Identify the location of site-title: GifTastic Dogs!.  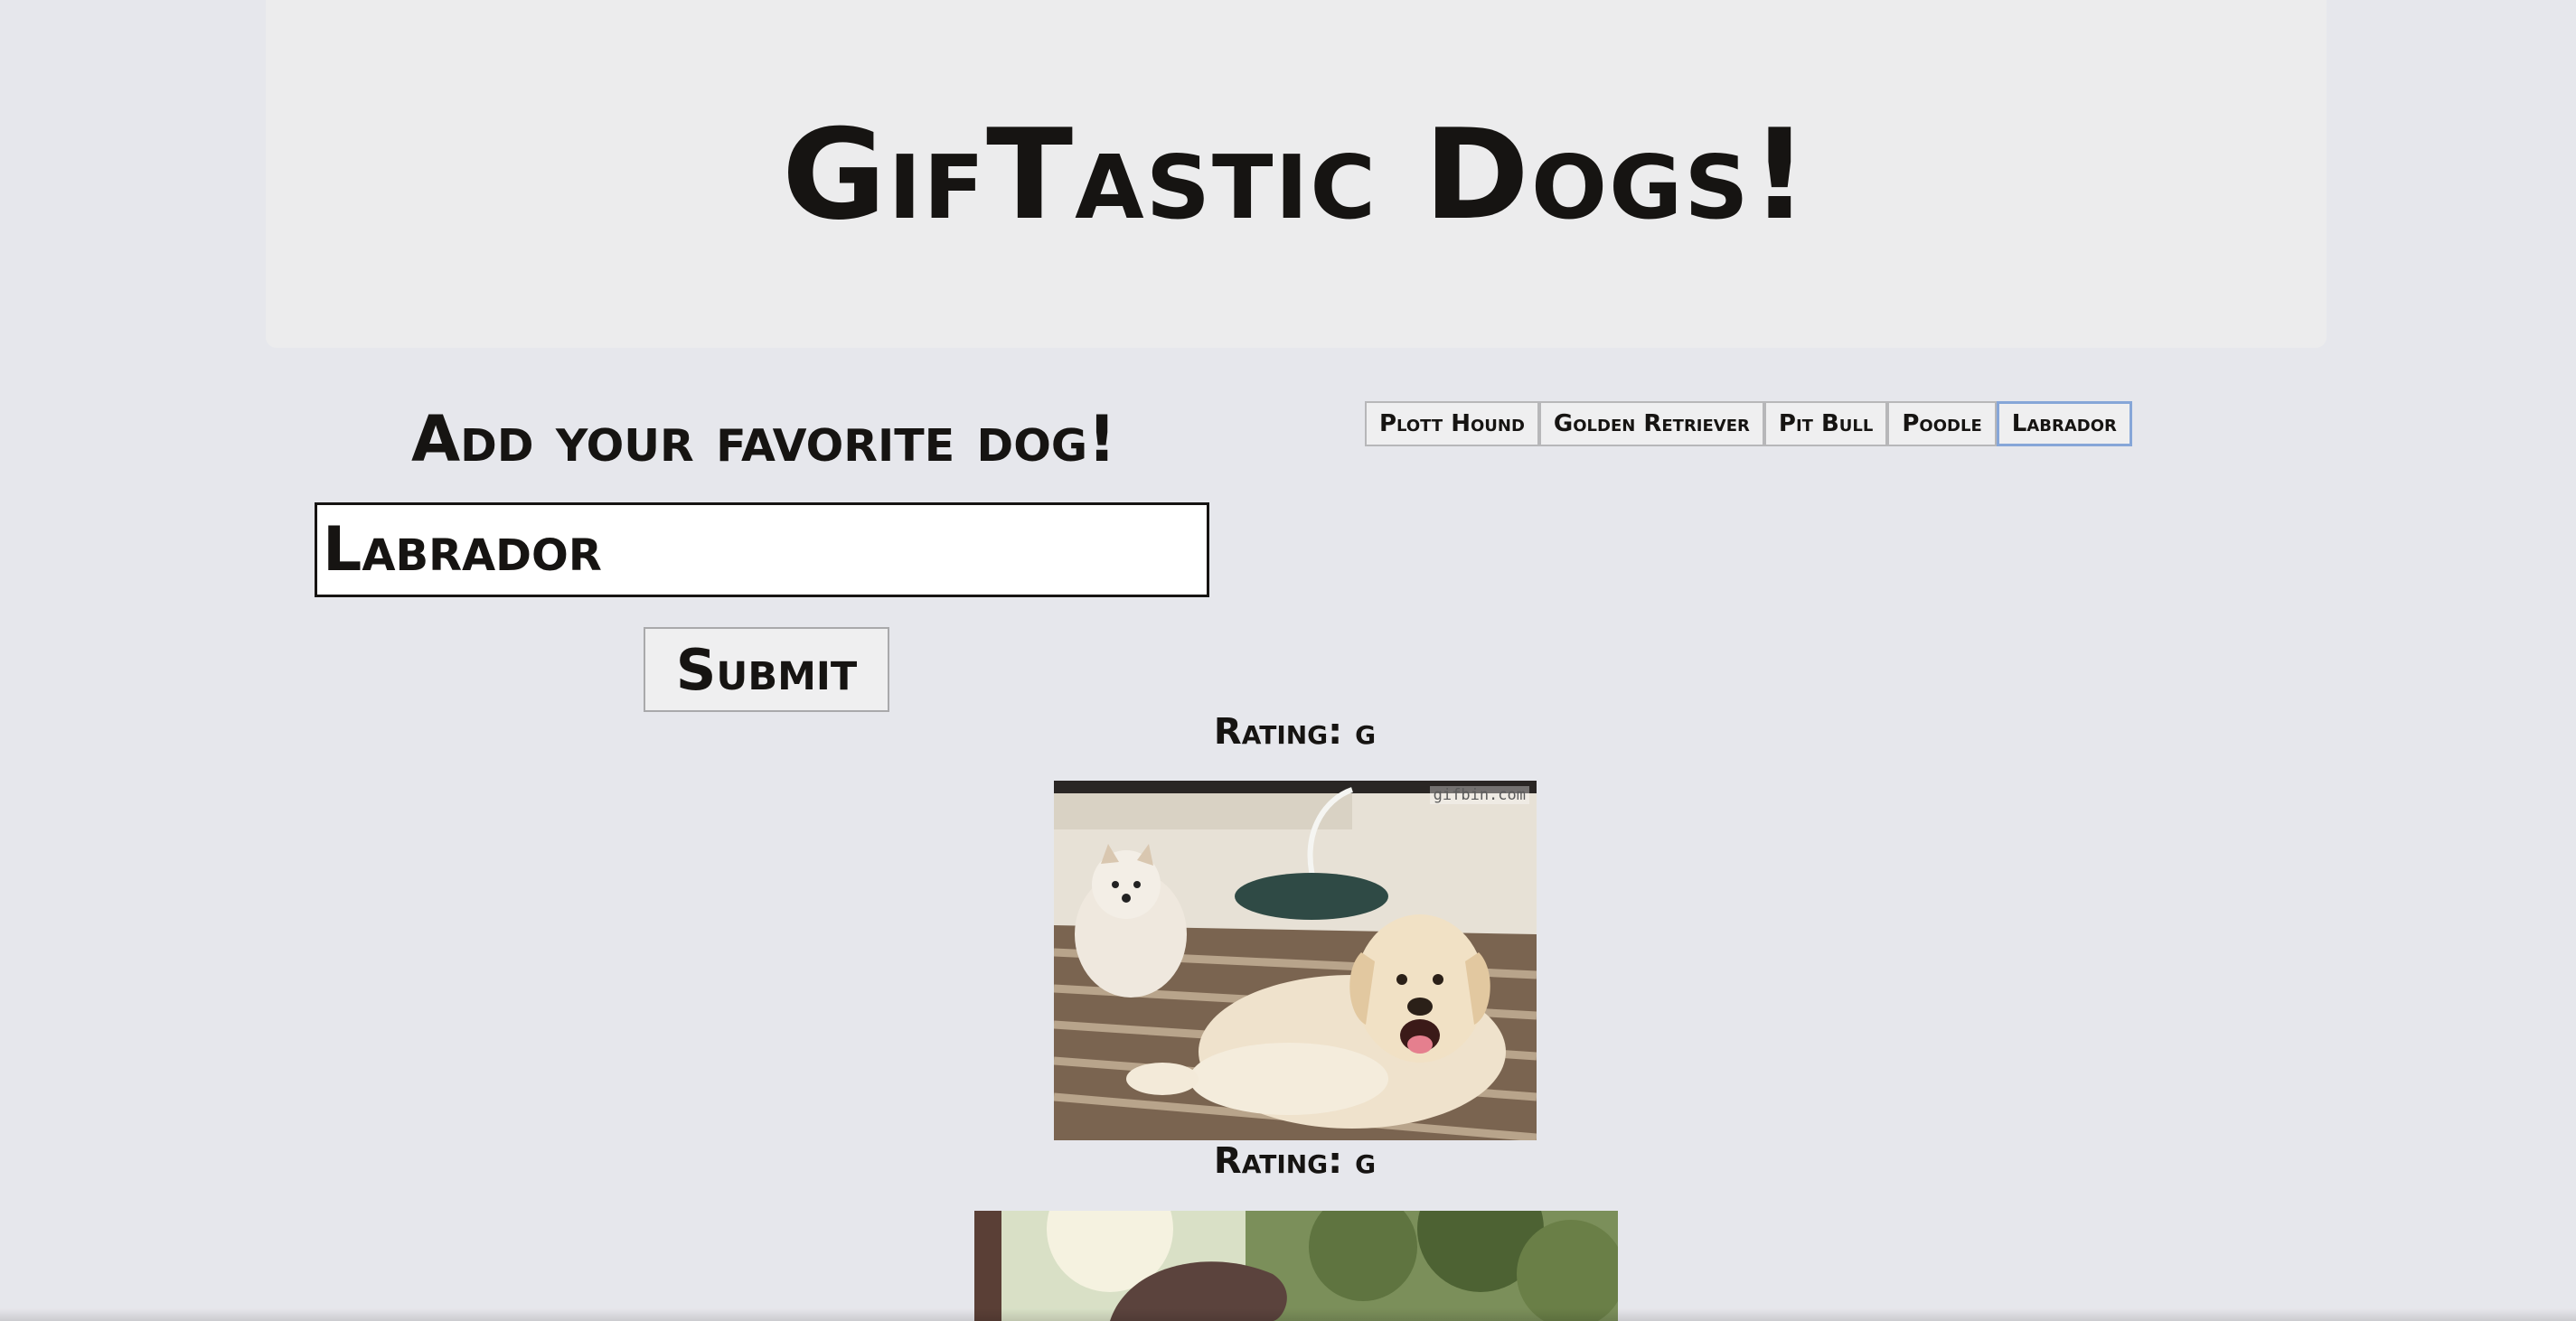
(1296, 175).